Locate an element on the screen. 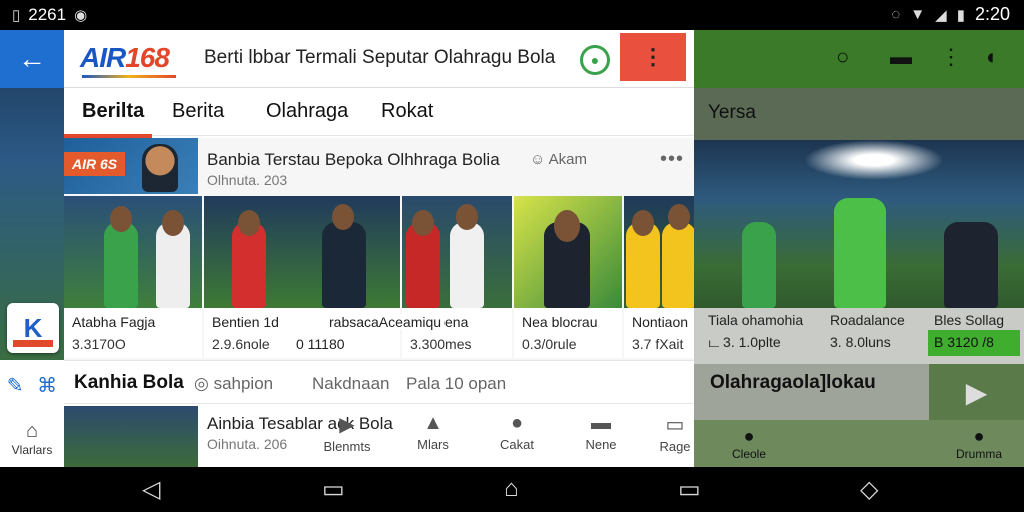 This screenshot has height=512, width=1024. tile-overlay-name: rabsacaAceamiqu is located at coordinates (385, 322).